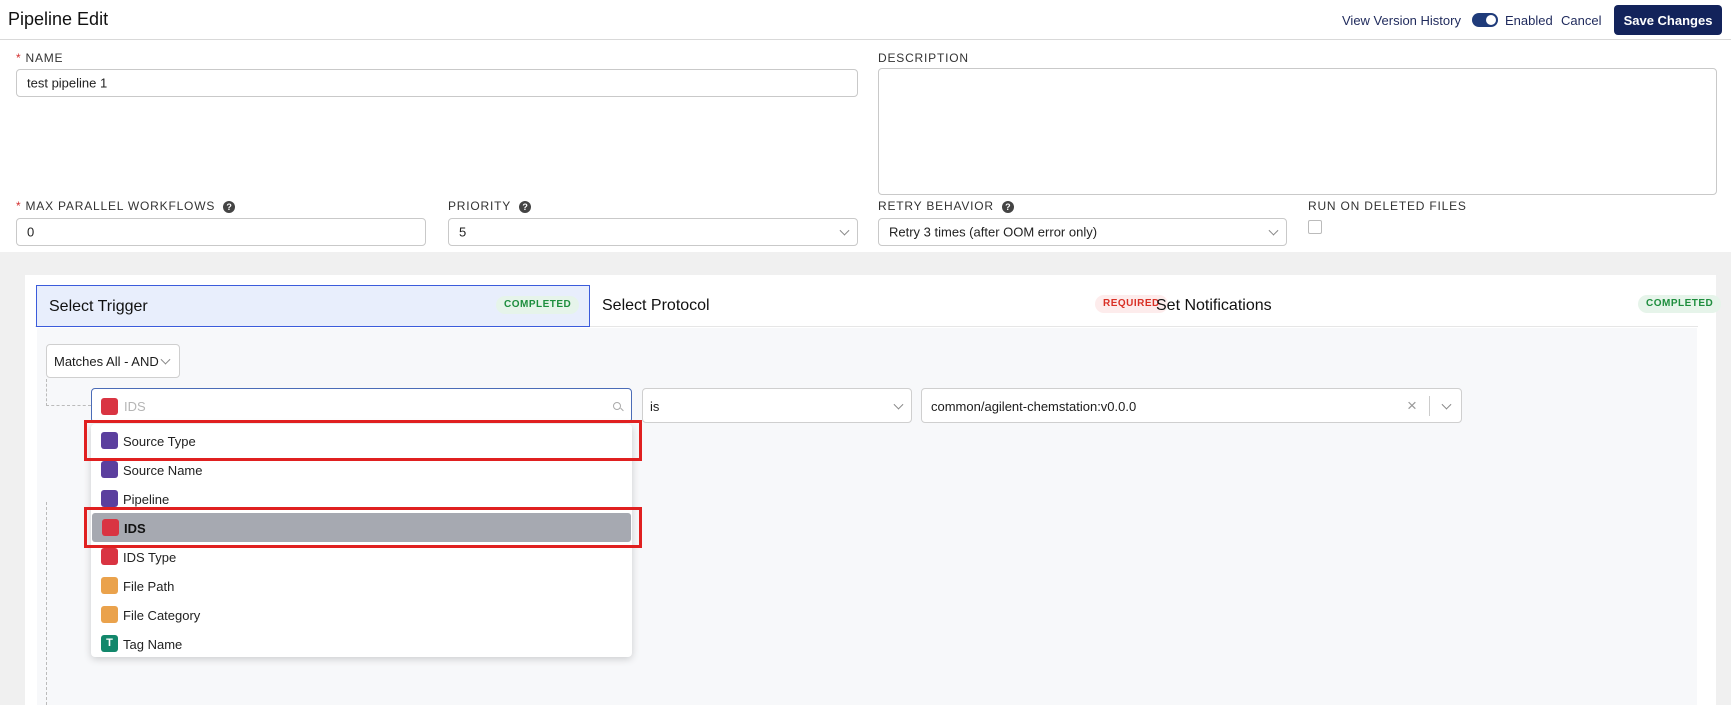  What do you see at coordinates (1034, 406) in the screenshot?
I see `value-text: common/agilent-chemstation:v0.0.0` at bounding box center [1034, 406].